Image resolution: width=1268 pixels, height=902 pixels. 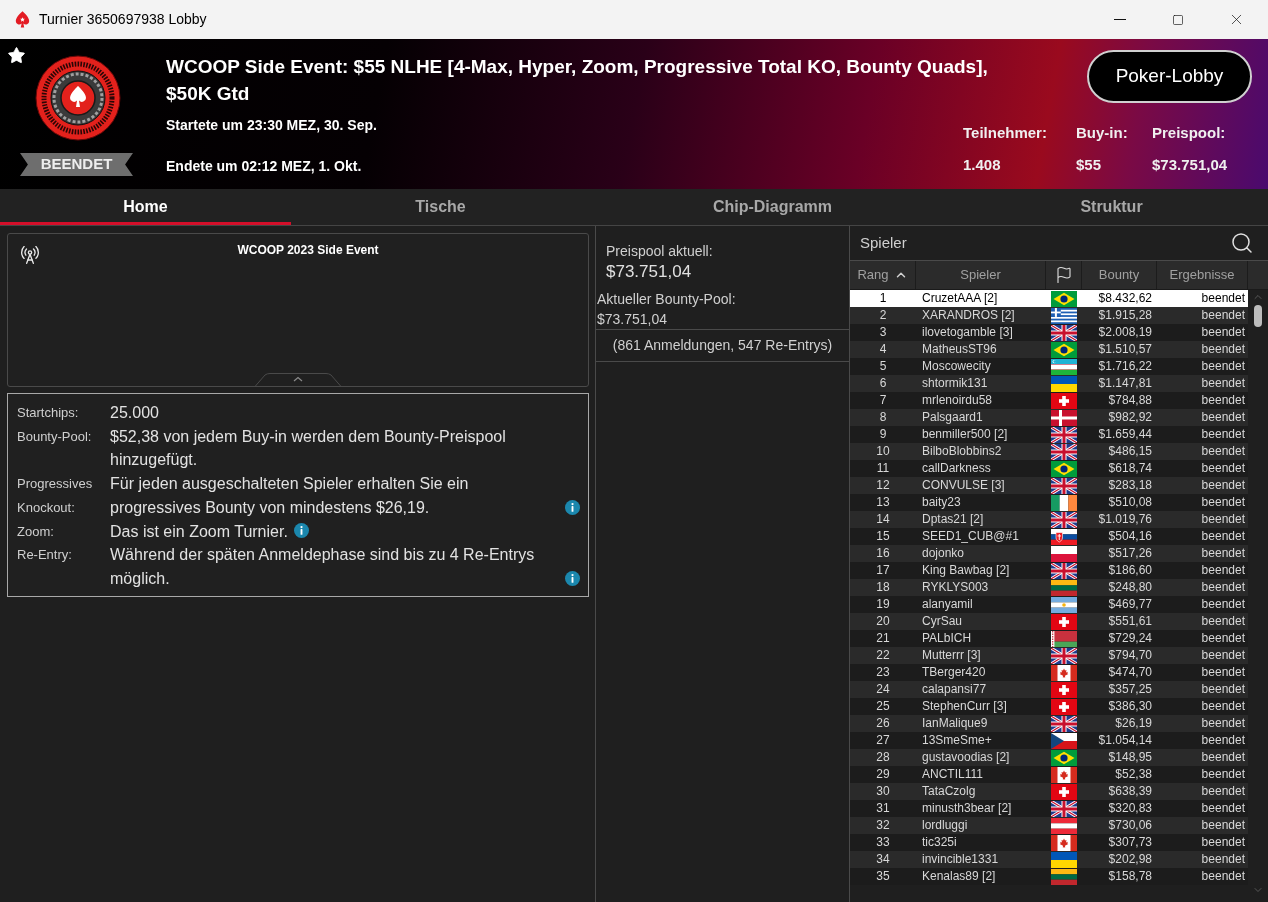 I want to click on player-row: 4 MatheusST96 $1.510,57 beendet, so click(x=1049, y=349).